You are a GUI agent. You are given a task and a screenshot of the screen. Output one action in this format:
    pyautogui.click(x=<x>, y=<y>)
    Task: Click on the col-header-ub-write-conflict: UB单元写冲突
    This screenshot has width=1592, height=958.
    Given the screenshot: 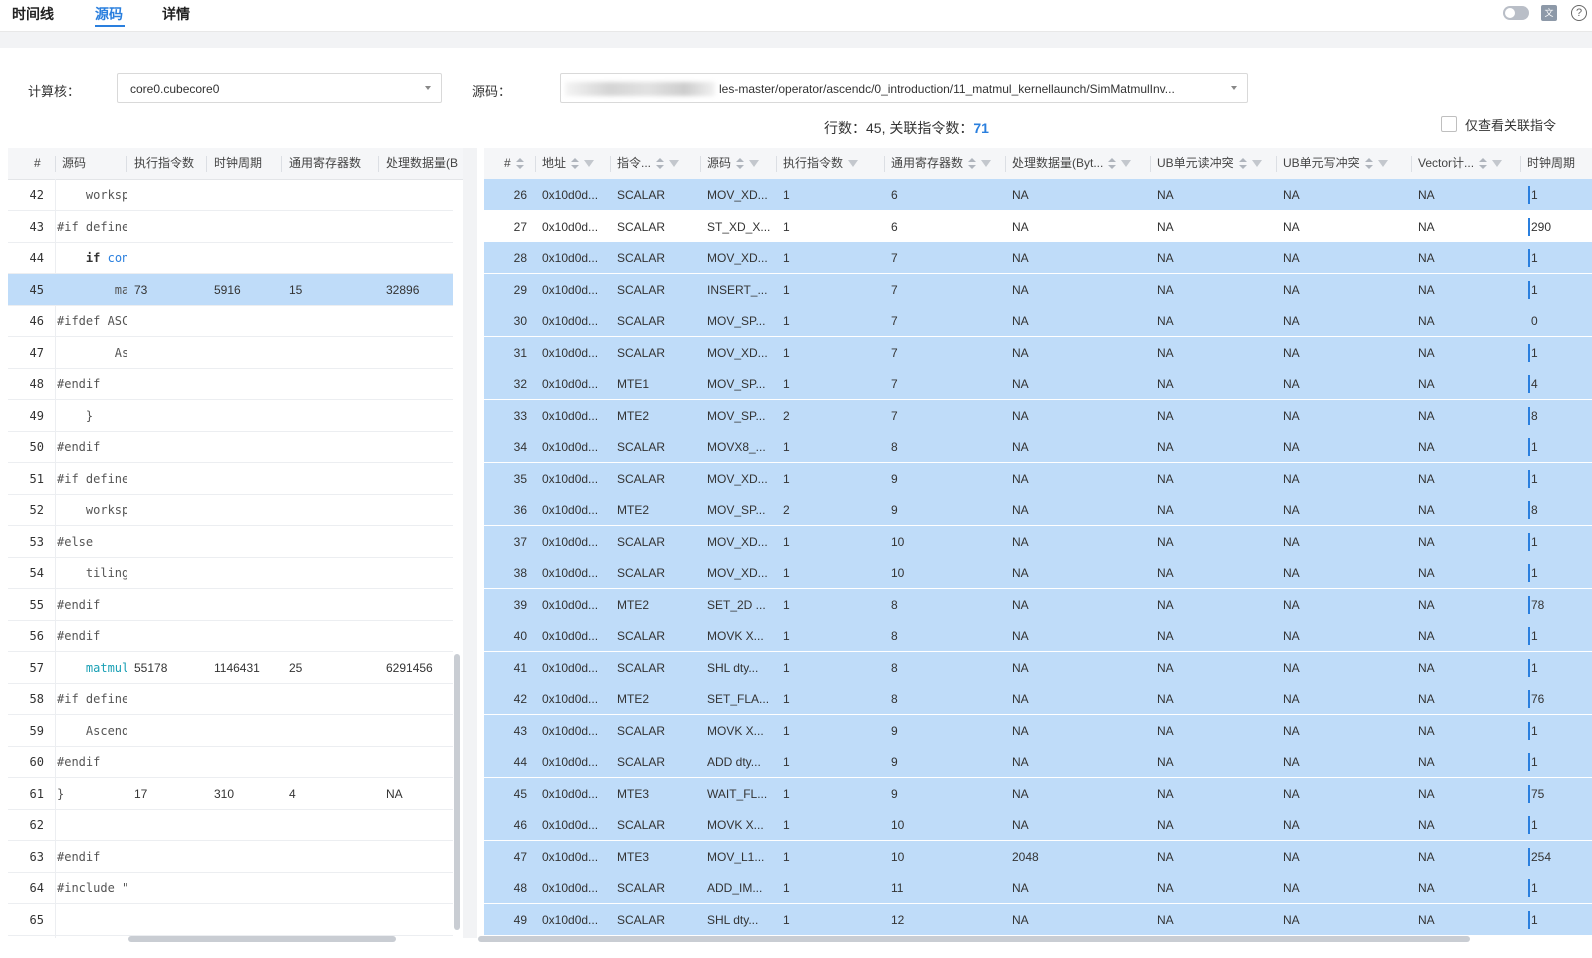 What is the action you would take?
    pyautogui.click(x=1335, y=163)
    